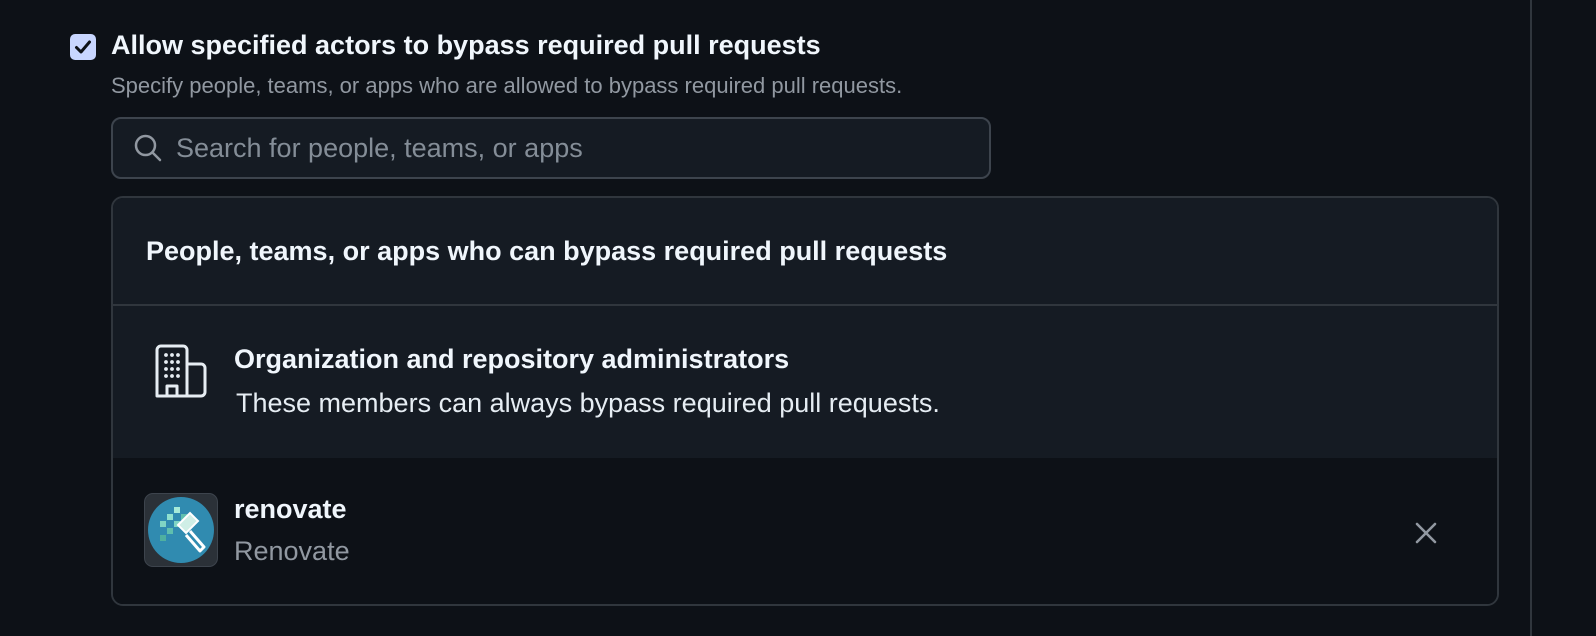 The width and height of the screenshot is (1596, 636). What do you see at coordinates (181, 370) in the screenshot?
I see `organization-icon` at bounding box center [181, 370].